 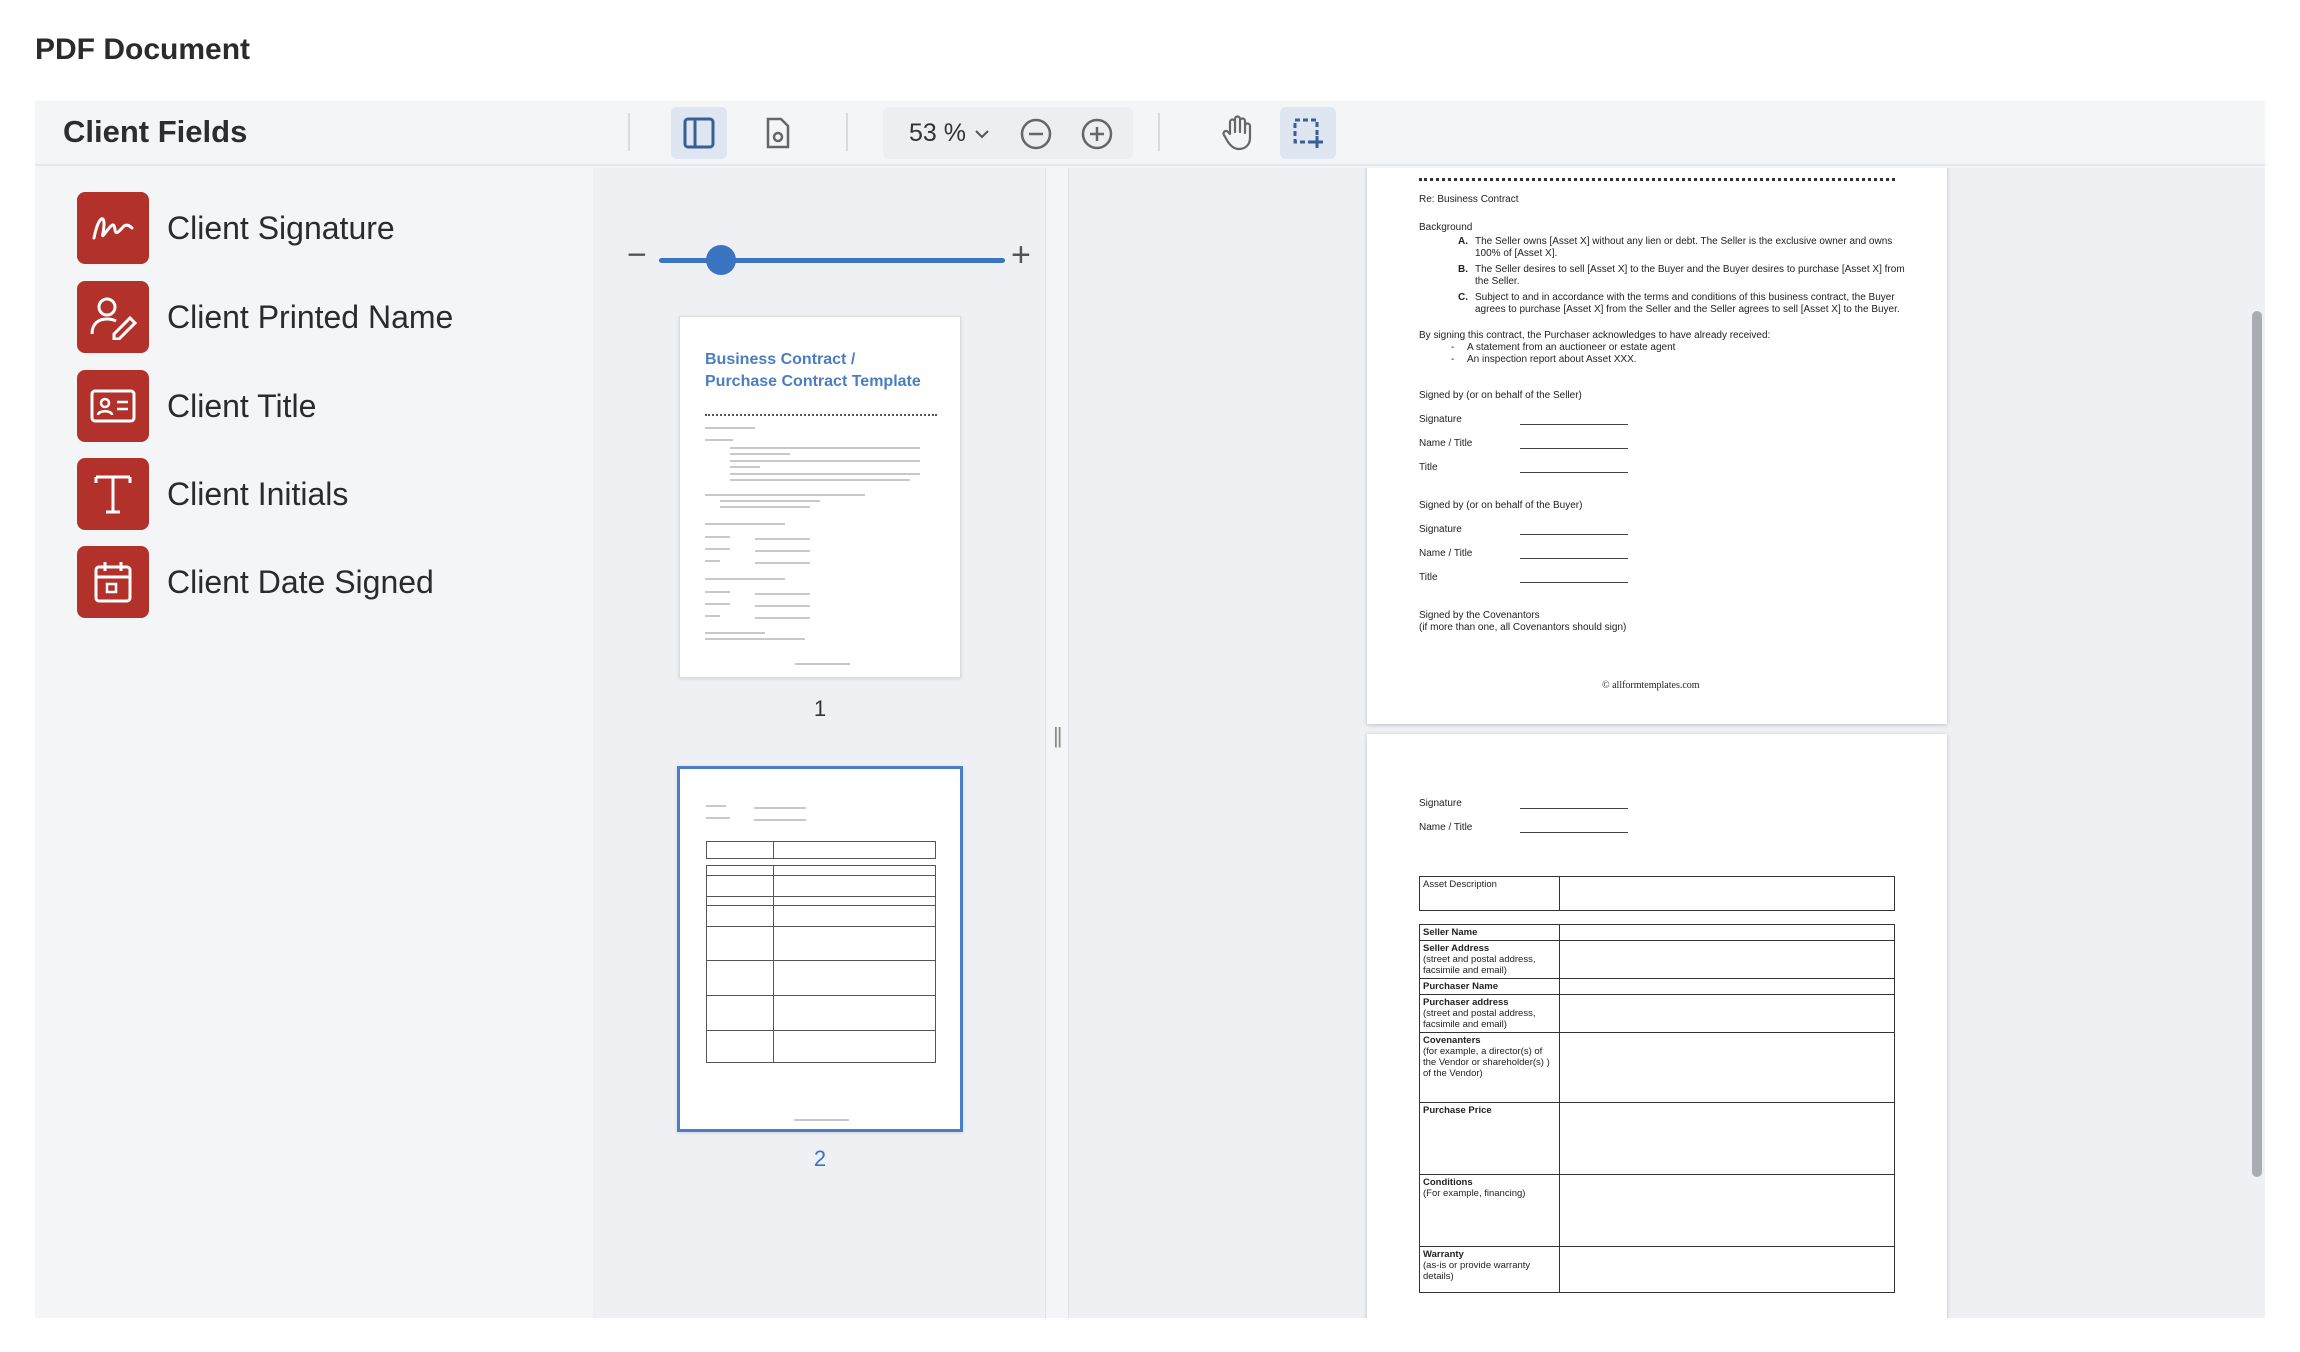 What do you see at coordinates (720, 260) in the screenshot?
I see `slider-handle` at bounding box center [720, 260].